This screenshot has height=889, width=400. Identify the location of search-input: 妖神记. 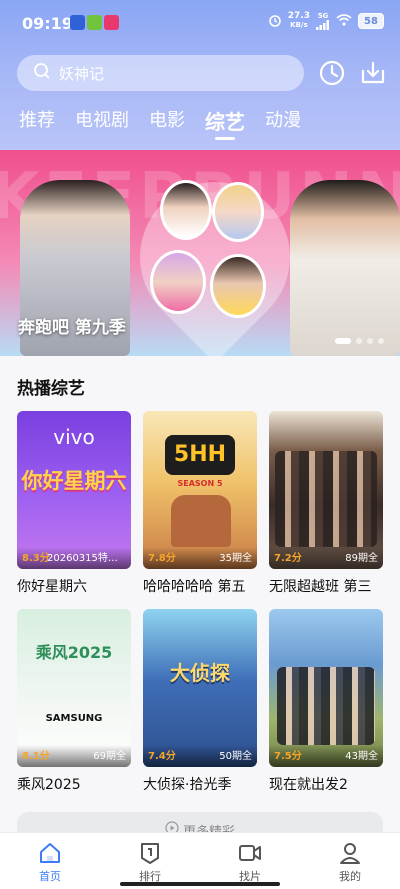
(160, 73).